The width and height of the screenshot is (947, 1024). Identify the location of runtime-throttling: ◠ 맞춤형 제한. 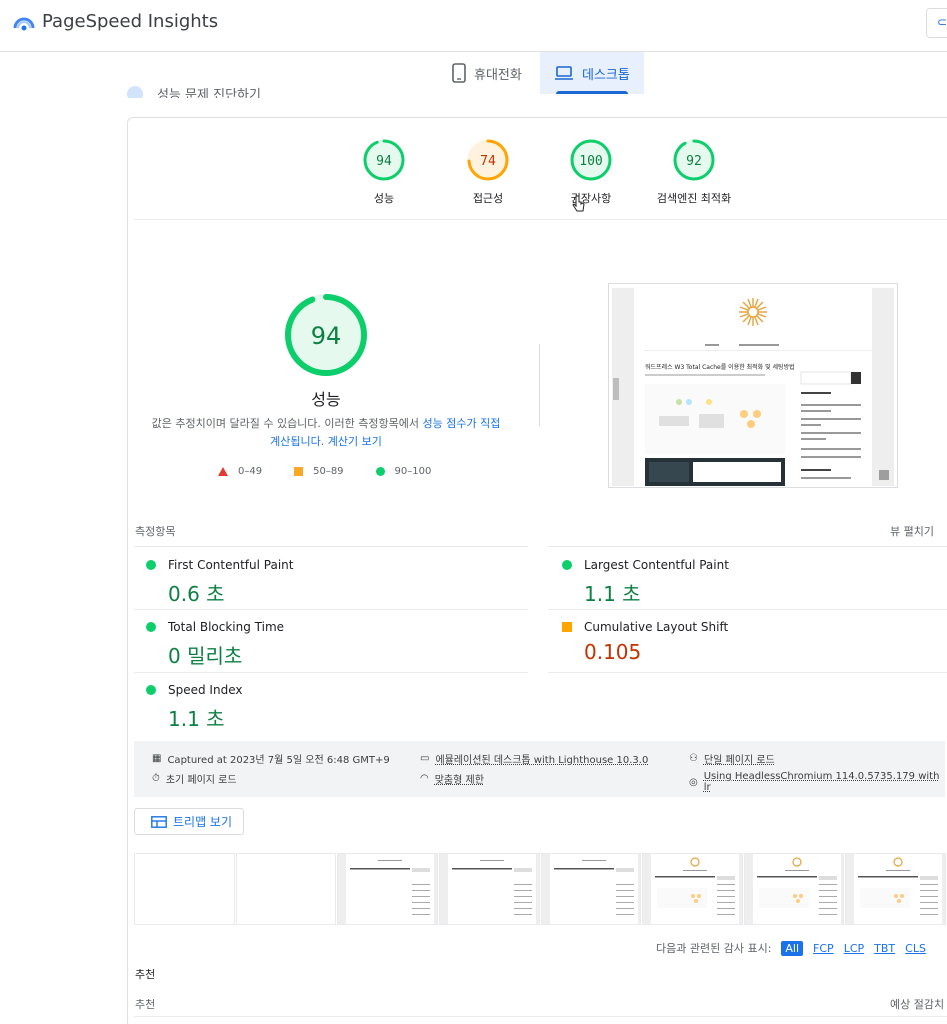
(452, 778).